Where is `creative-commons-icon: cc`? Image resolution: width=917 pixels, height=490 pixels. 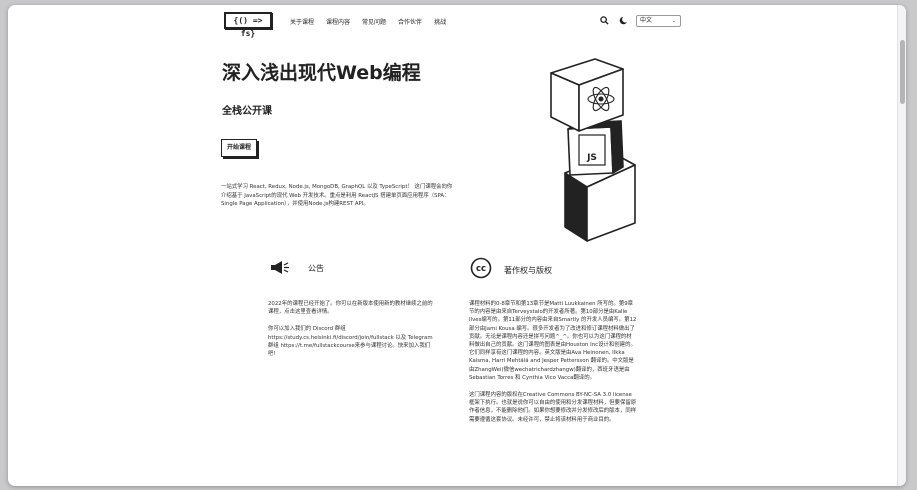 creative-commons-icon: cc is located at coordinates (481, 270).